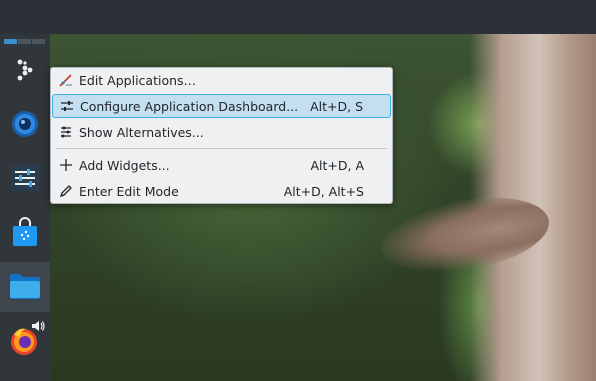 The image size is (596, 381). I want to click on menu-item-label: Enter Edit Mode, so click(129, 191).